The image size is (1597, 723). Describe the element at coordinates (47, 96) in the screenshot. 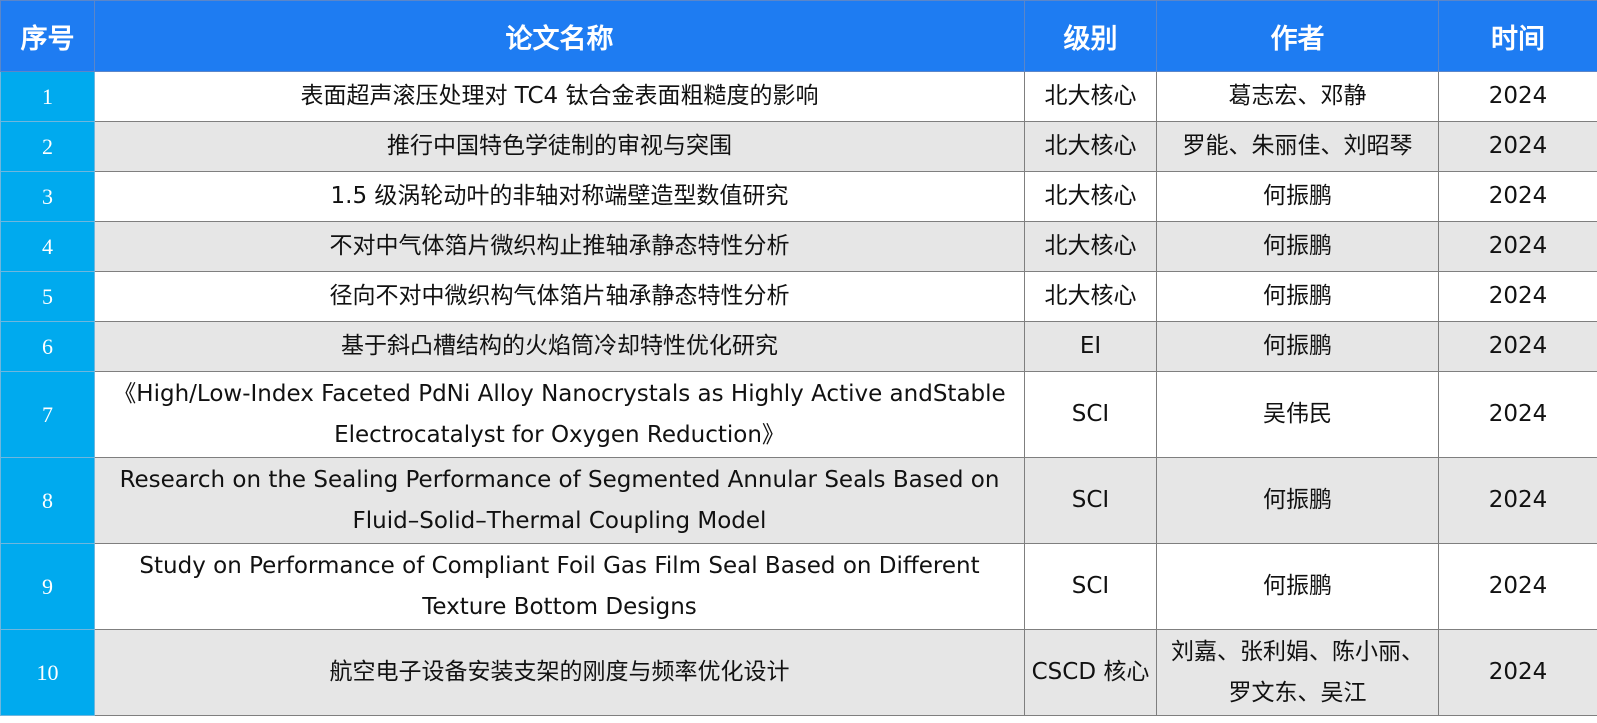

I see `row-no: 1` at that location.